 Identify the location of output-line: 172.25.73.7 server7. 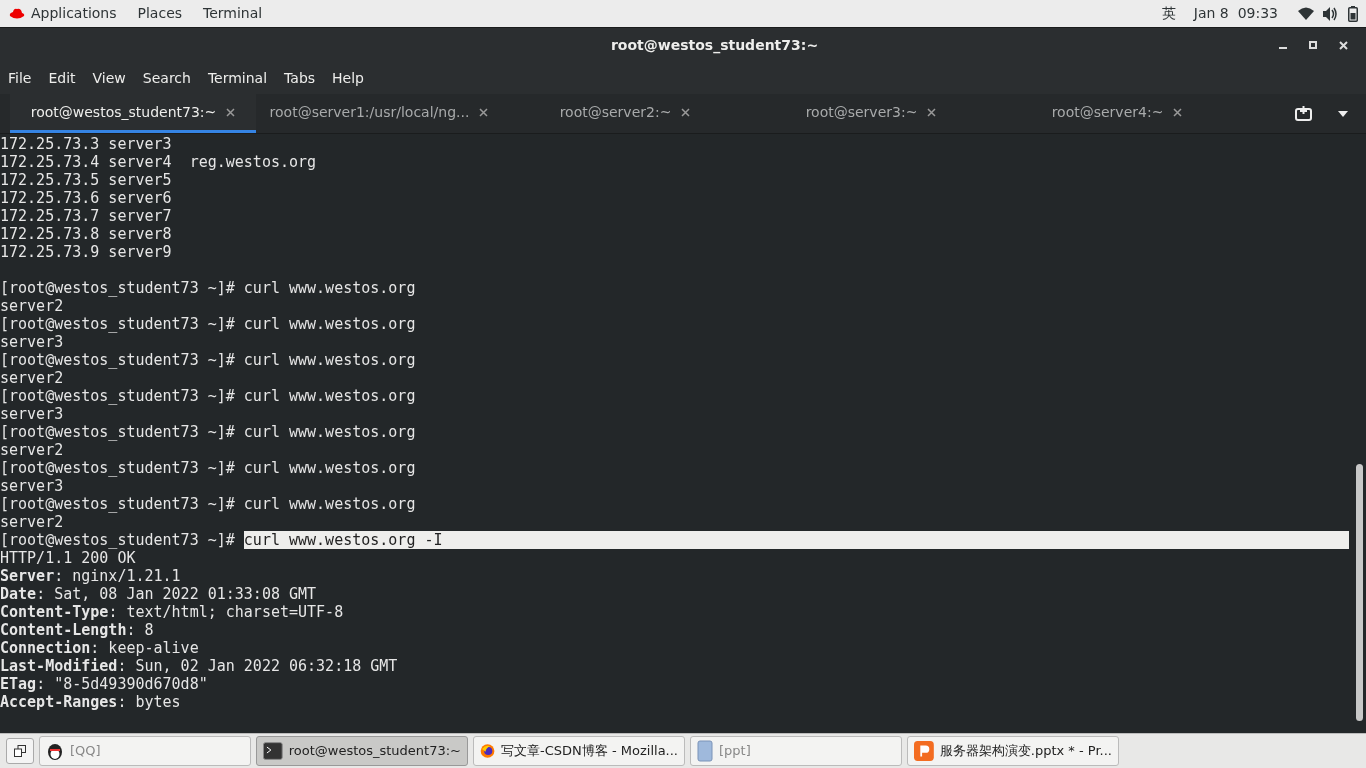
(86, 216).